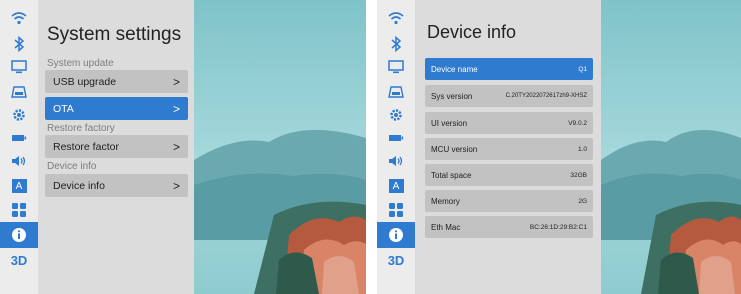 The image size is (741, 294). What do you see at coordinates (509, 227) in the screenshot?
I see `info-row-eth-mac: Eth Mac BC:26:1D:29:B2:C1` at bounding box center [509, 227].